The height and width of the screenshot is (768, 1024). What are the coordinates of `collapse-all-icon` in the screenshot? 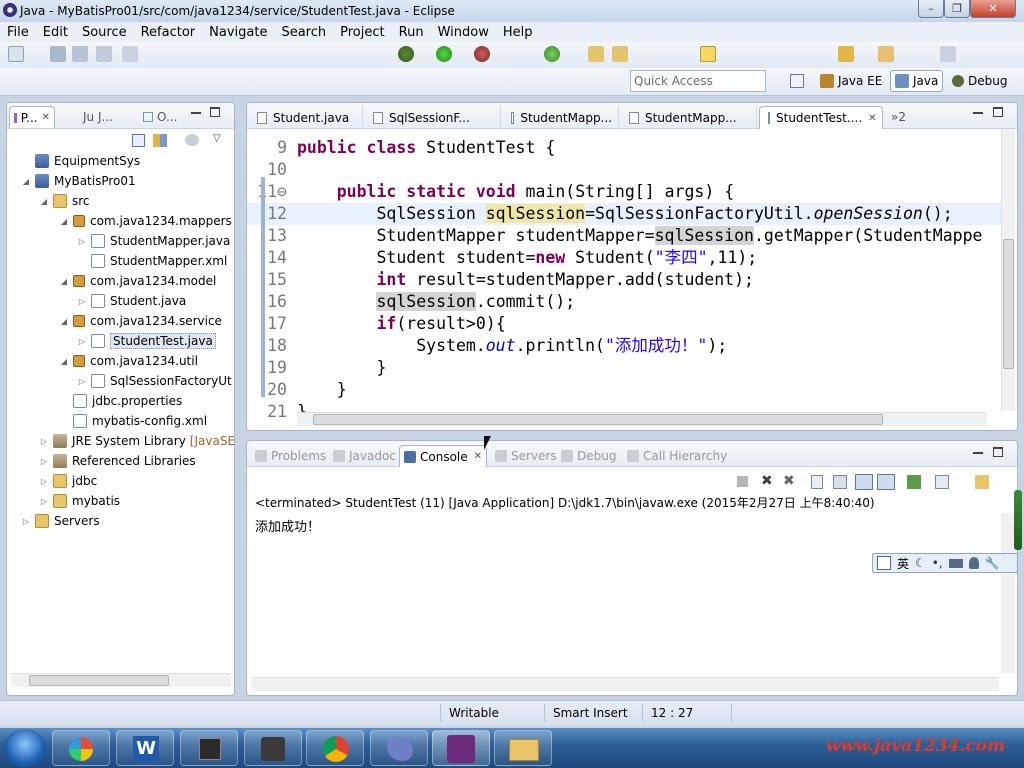 It's located at (138, 140).